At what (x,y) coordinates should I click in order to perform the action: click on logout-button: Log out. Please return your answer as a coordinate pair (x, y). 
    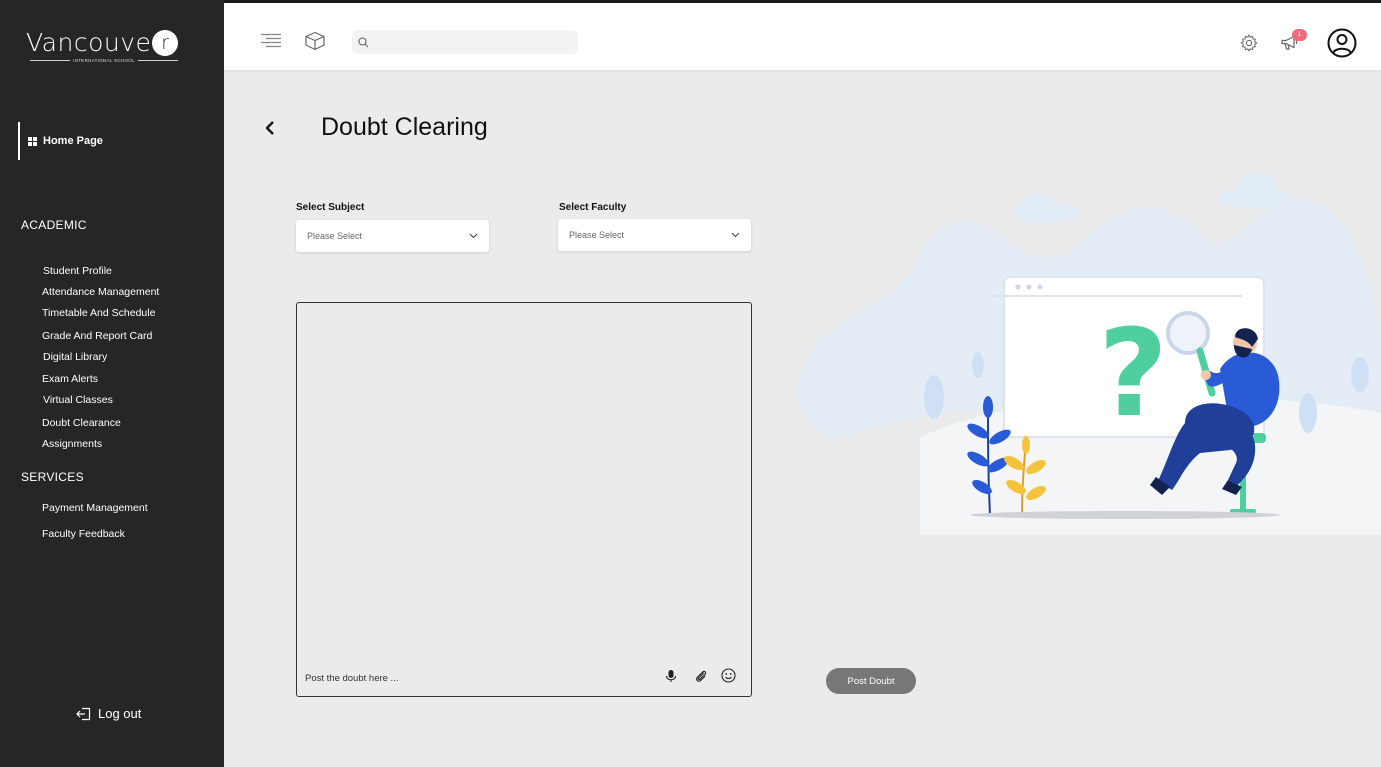
    Looking at the image, I should click on (108, 713).